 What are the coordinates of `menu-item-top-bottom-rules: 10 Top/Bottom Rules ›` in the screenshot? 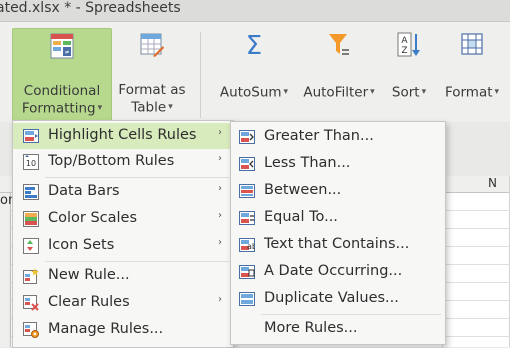 It's located at (123, 162).